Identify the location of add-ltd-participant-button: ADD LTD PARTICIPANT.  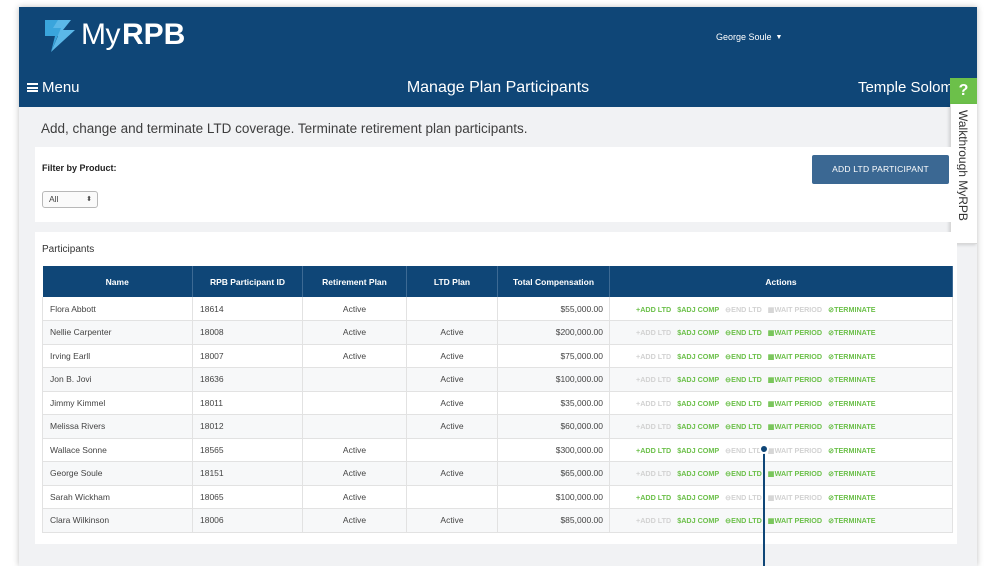
(880, 169).